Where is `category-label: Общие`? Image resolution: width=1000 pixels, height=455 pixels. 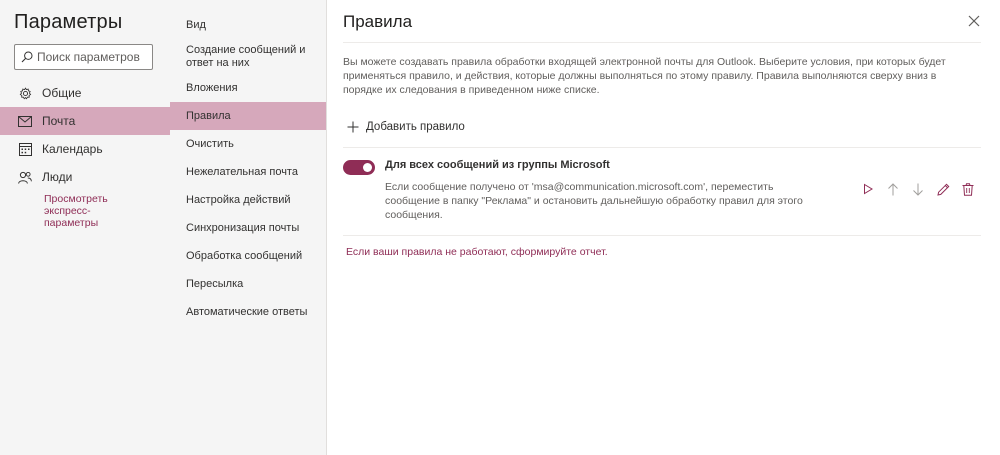 category-label: Общие is located at coordinates (62, 93).